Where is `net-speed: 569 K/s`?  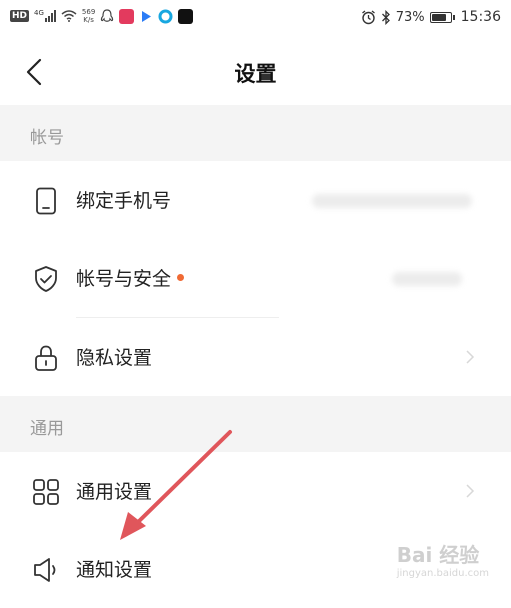
net-speed: 569 K/s is located at coordinates (88, 16).